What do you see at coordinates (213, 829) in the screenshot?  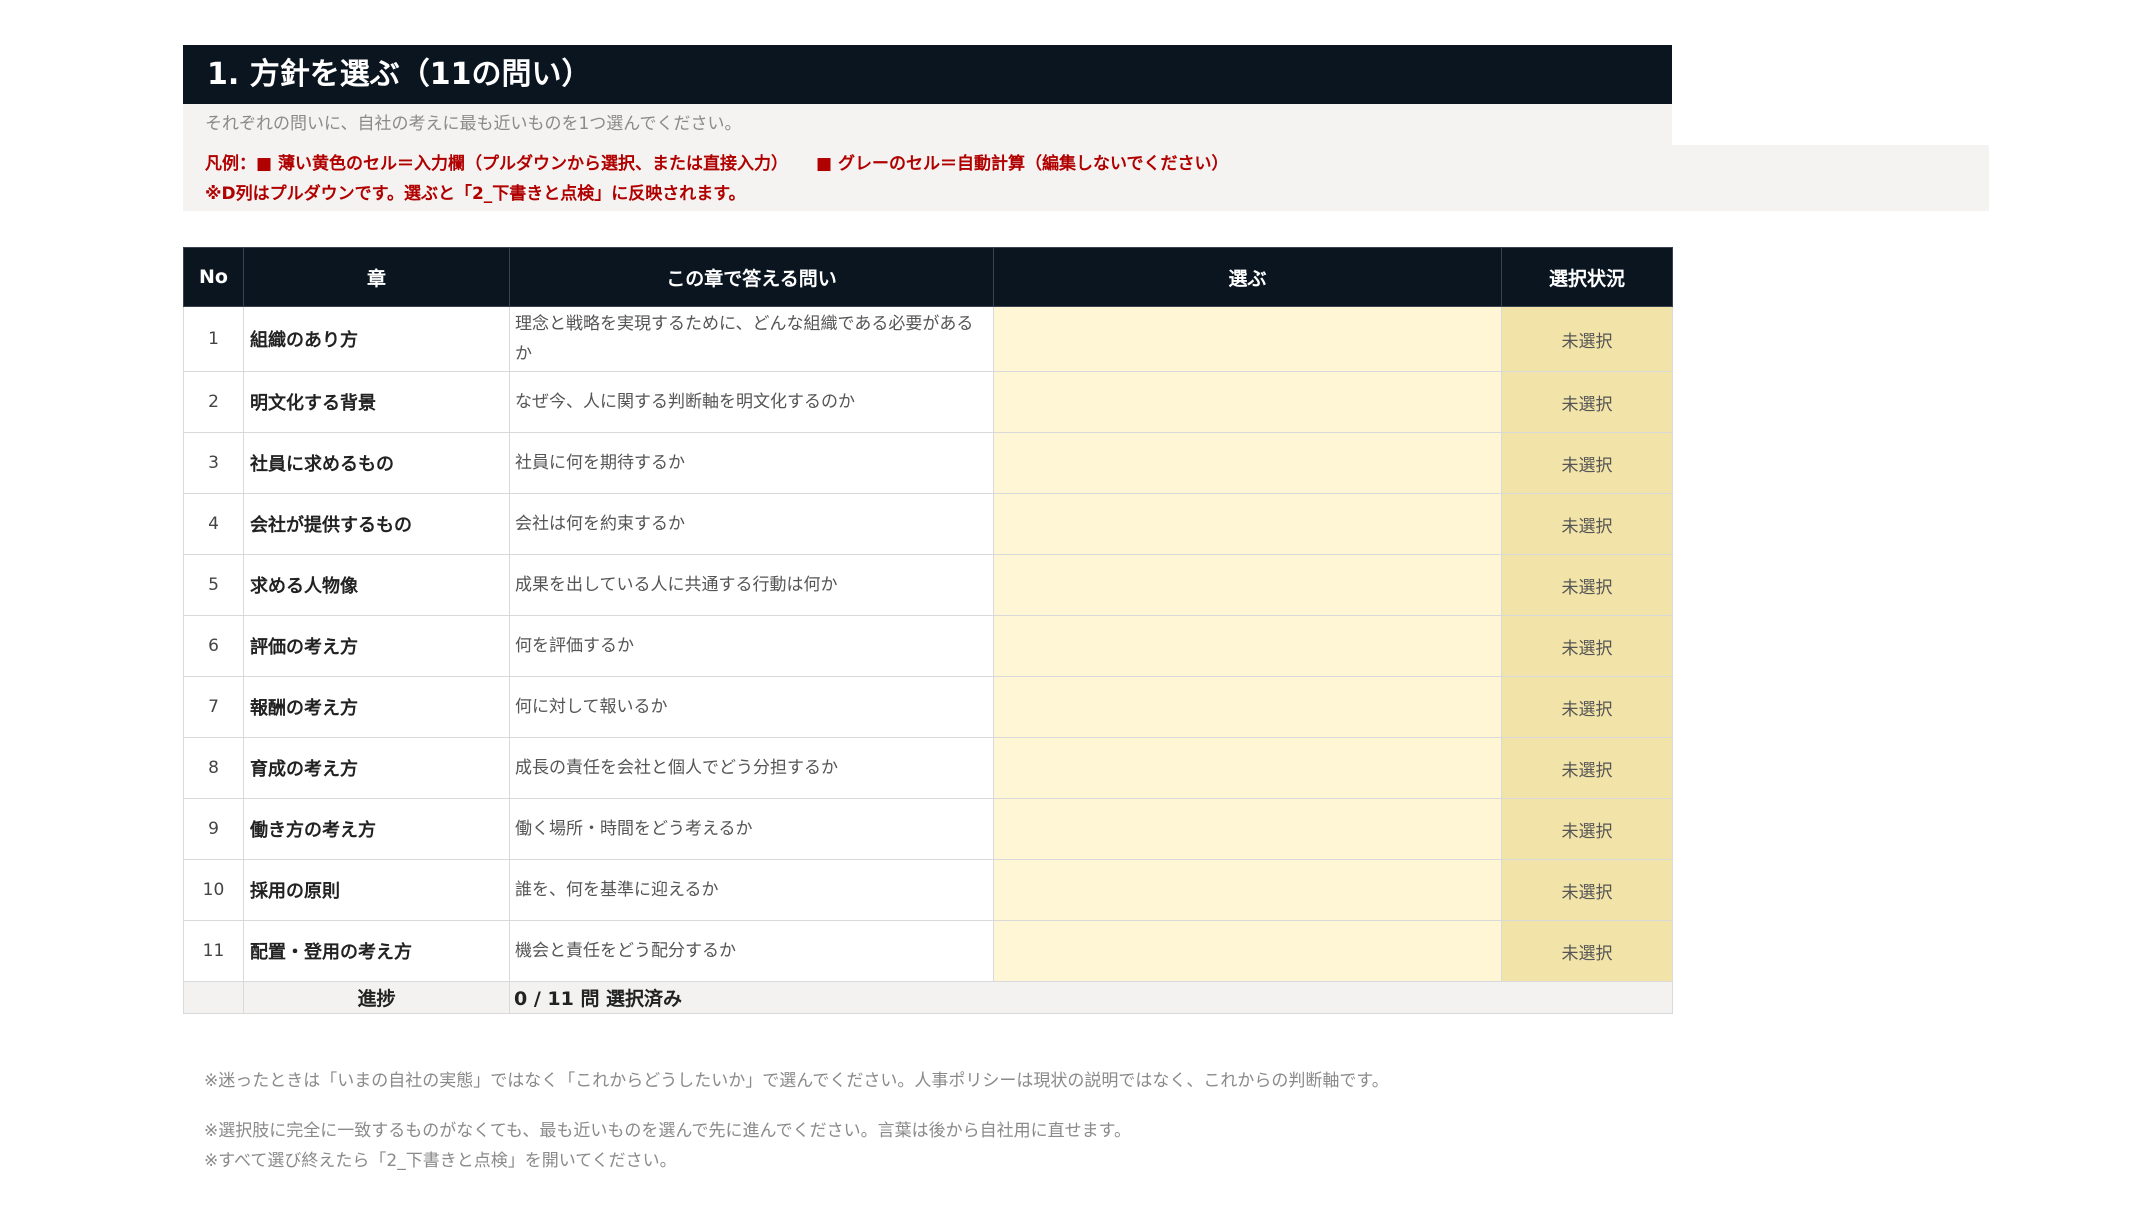 I see `row-no: 9` at bounding box center [213, 829].